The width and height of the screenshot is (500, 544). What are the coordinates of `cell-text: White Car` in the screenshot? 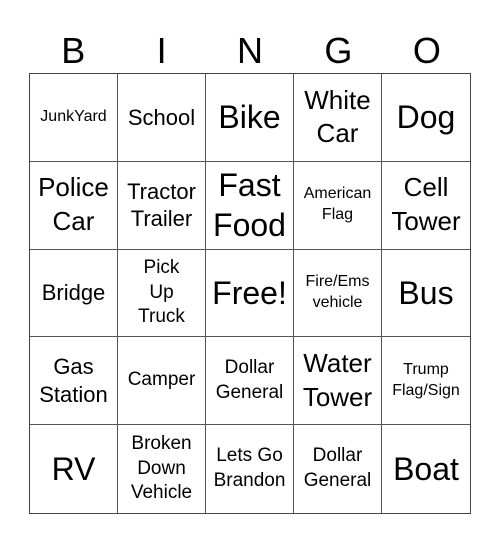 It's located at (337, 116).